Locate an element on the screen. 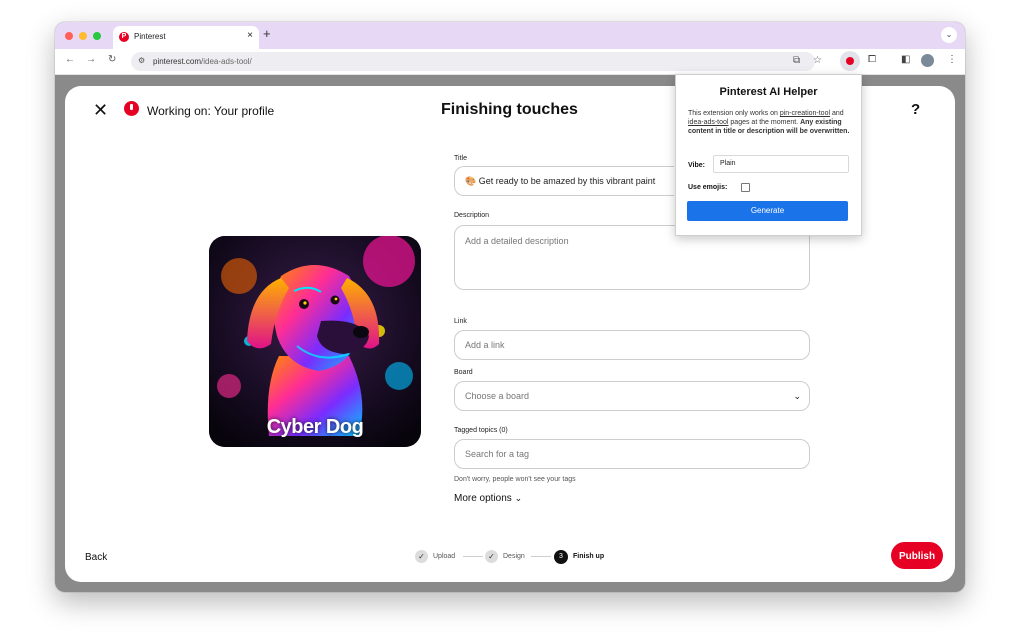 The image size is (1020, 638). vibe-input: Plain is located at coordinates (781, 164).